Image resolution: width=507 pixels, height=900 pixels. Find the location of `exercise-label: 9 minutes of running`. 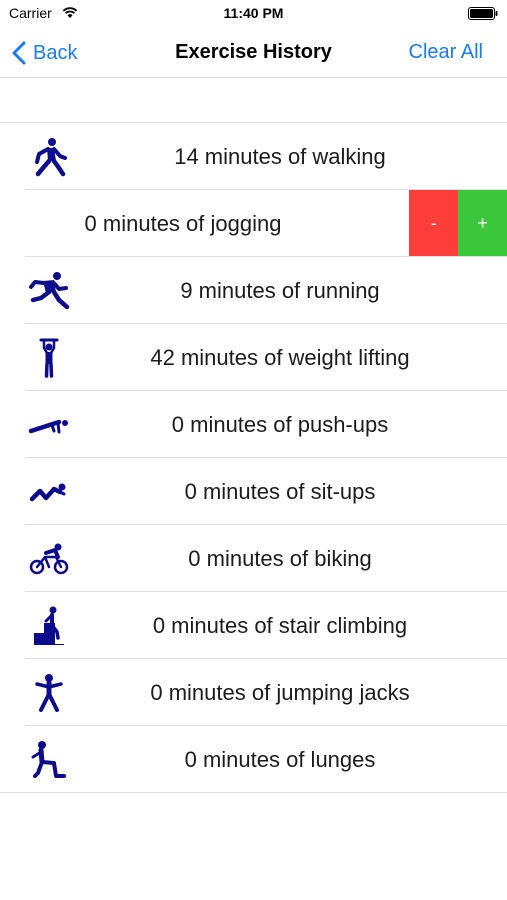

exercise-label: 9 minutes of running is located at coordinates (280, 290).